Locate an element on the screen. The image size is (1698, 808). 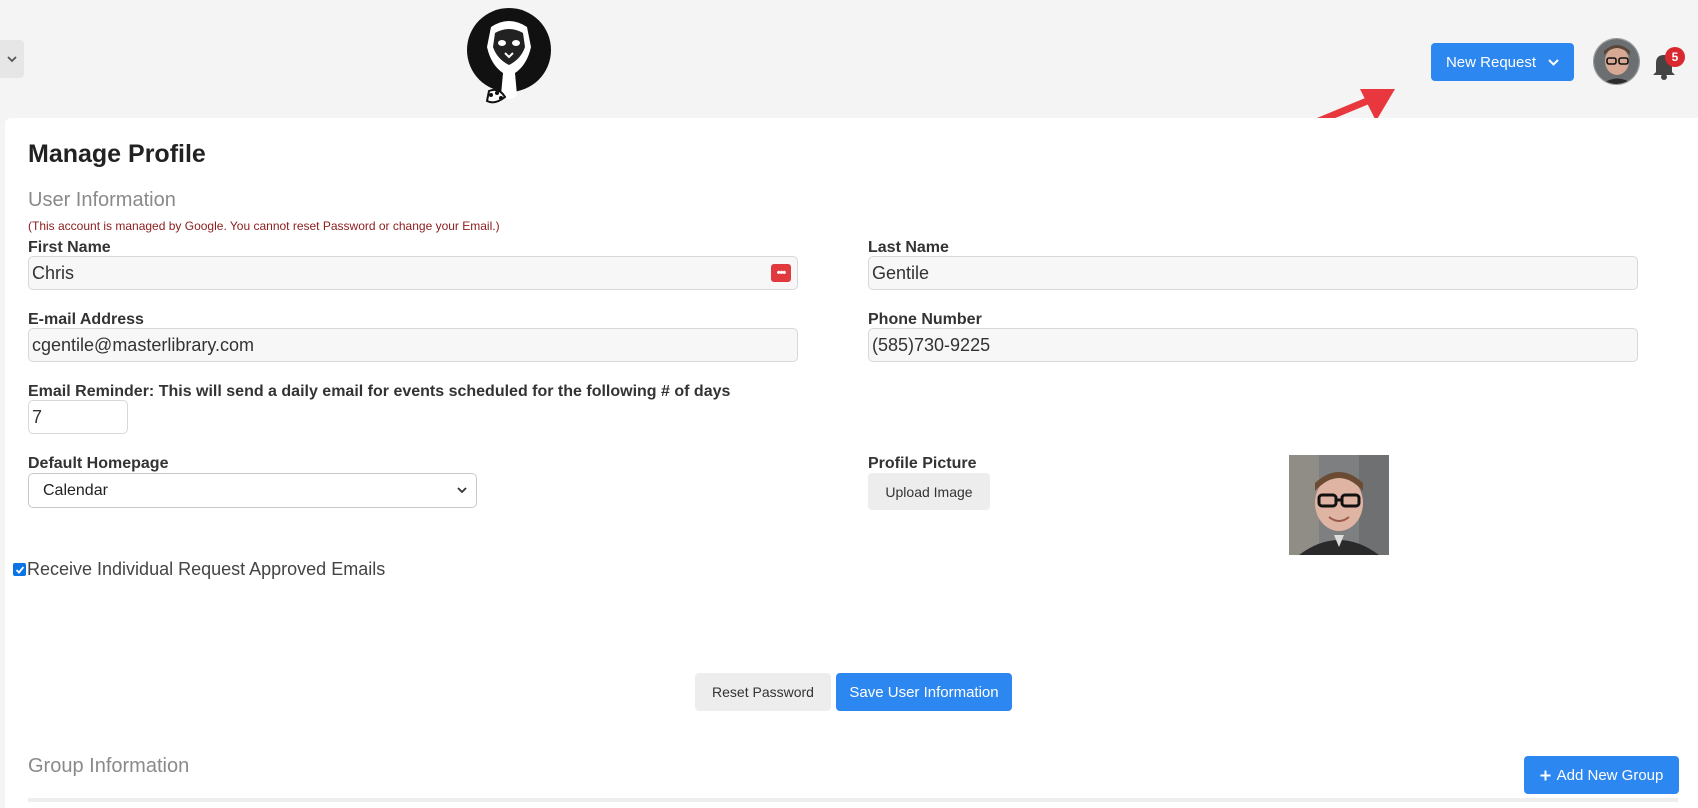
default-homepage-select: Calendar is located at coordinates (252, 490).